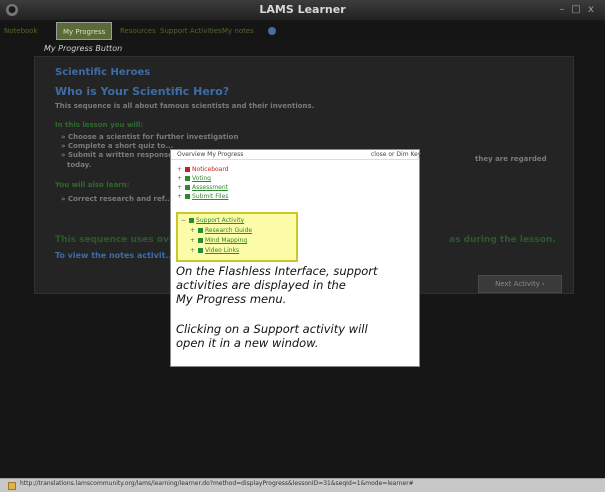  What do you see at coordinates (191, 31) in the screenshot?
I see `tab-support-activities: Support Activities` at bounding box center [191, 31].